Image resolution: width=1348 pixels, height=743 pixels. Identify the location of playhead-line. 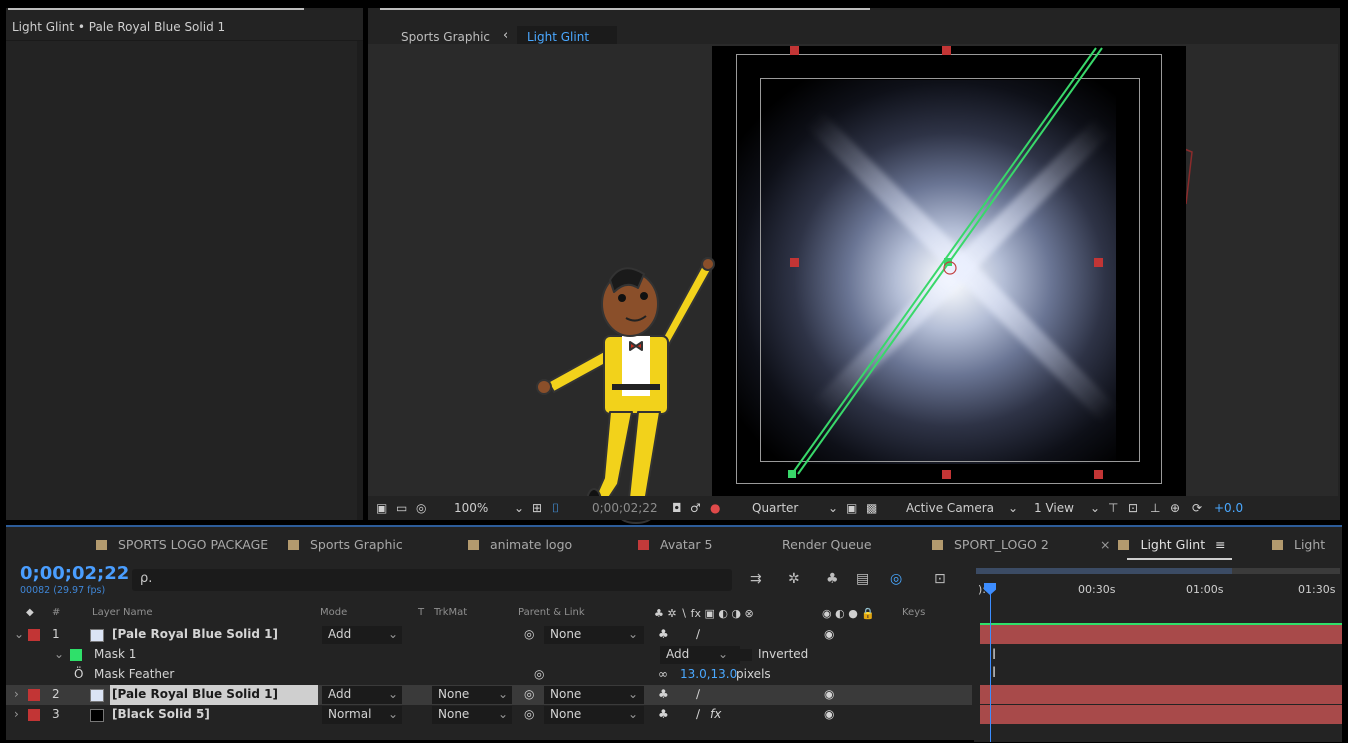
(990, 664).